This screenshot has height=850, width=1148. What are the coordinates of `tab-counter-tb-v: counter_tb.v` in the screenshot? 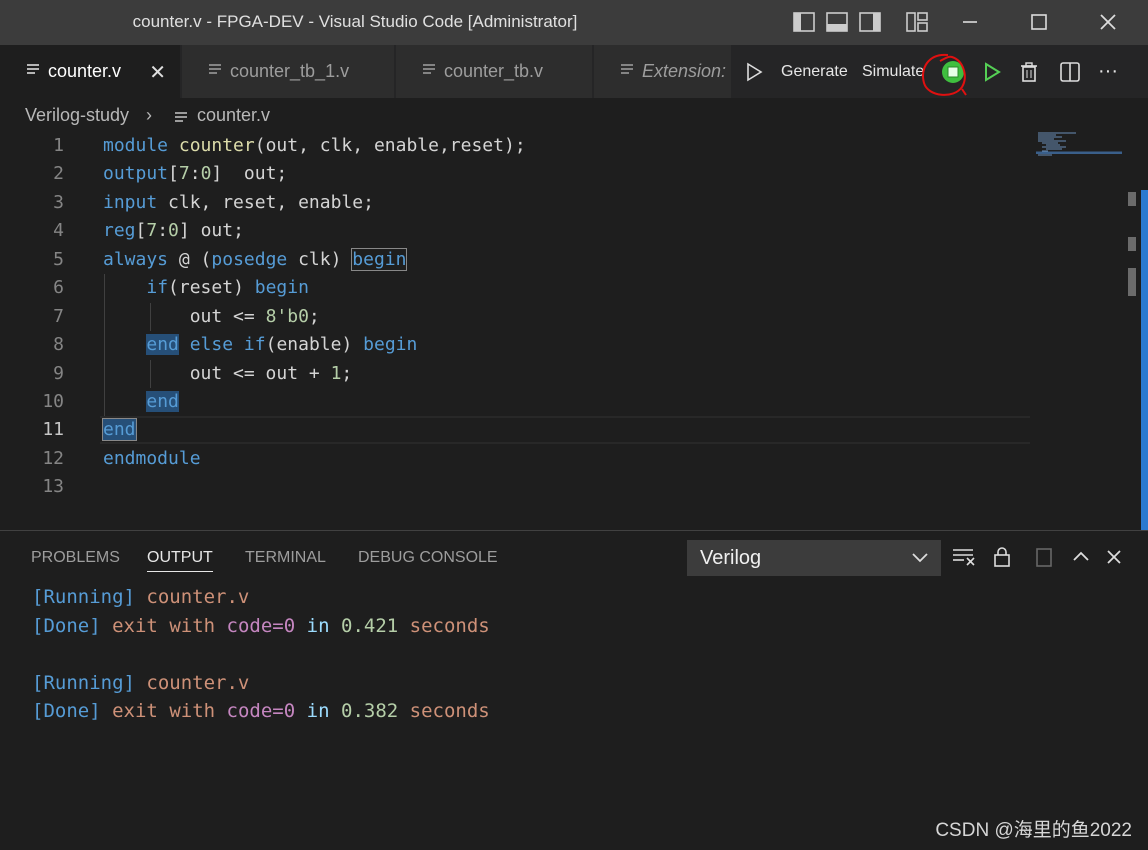 It's located at (494, 71).